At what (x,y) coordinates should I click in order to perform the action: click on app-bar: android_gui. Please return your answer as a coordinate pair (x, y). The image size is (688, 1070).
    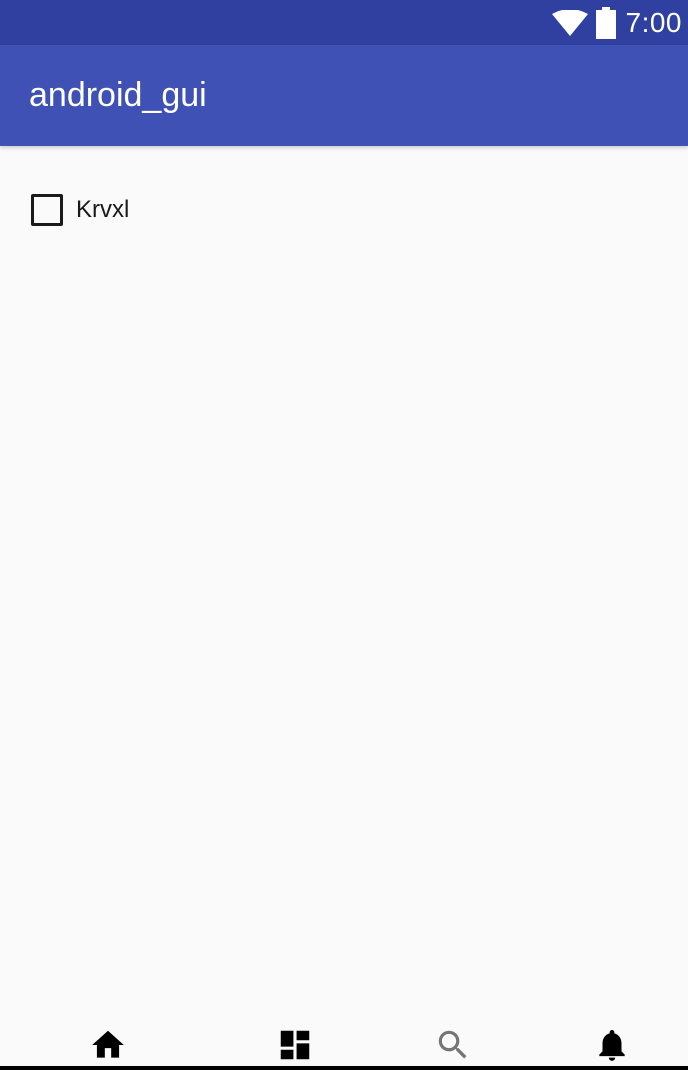
    Looking at the image, I should click on (344, 95).